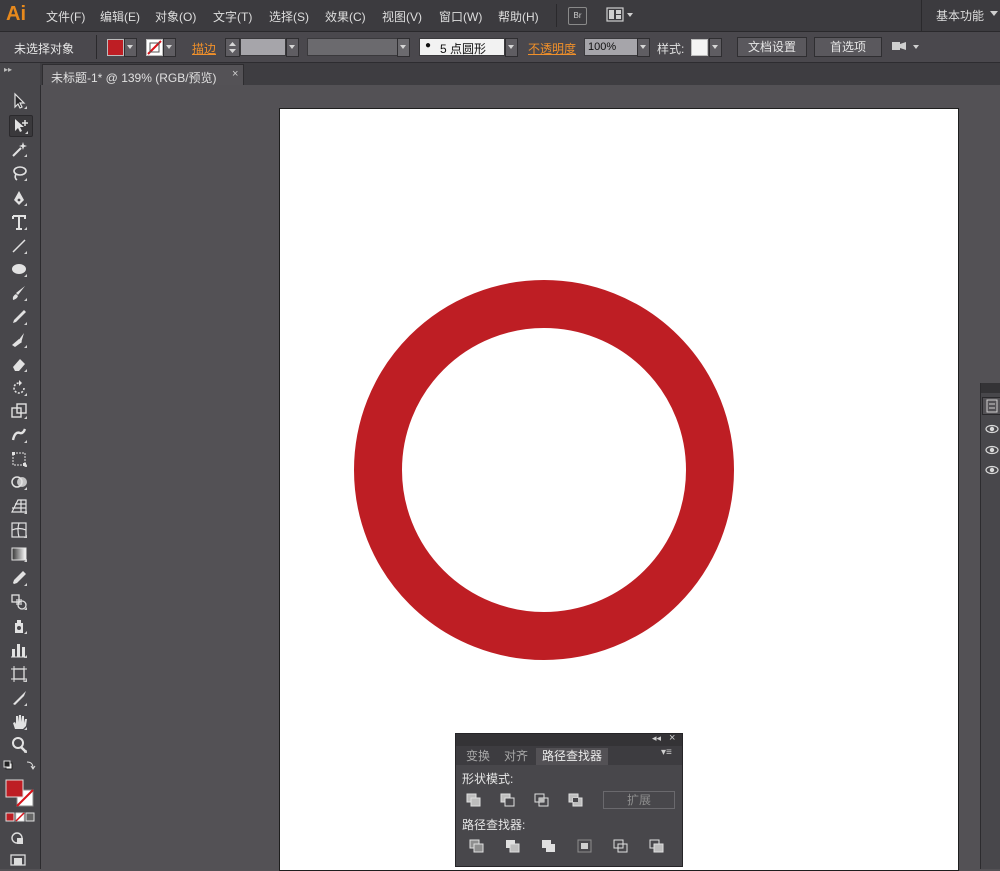 The width and height of the screenshot is (1000, 871). What do you see at coordinates (65, 16) in the screenshot?
I see `menu-file: 文件(F)` at bounding box center [65, 16].